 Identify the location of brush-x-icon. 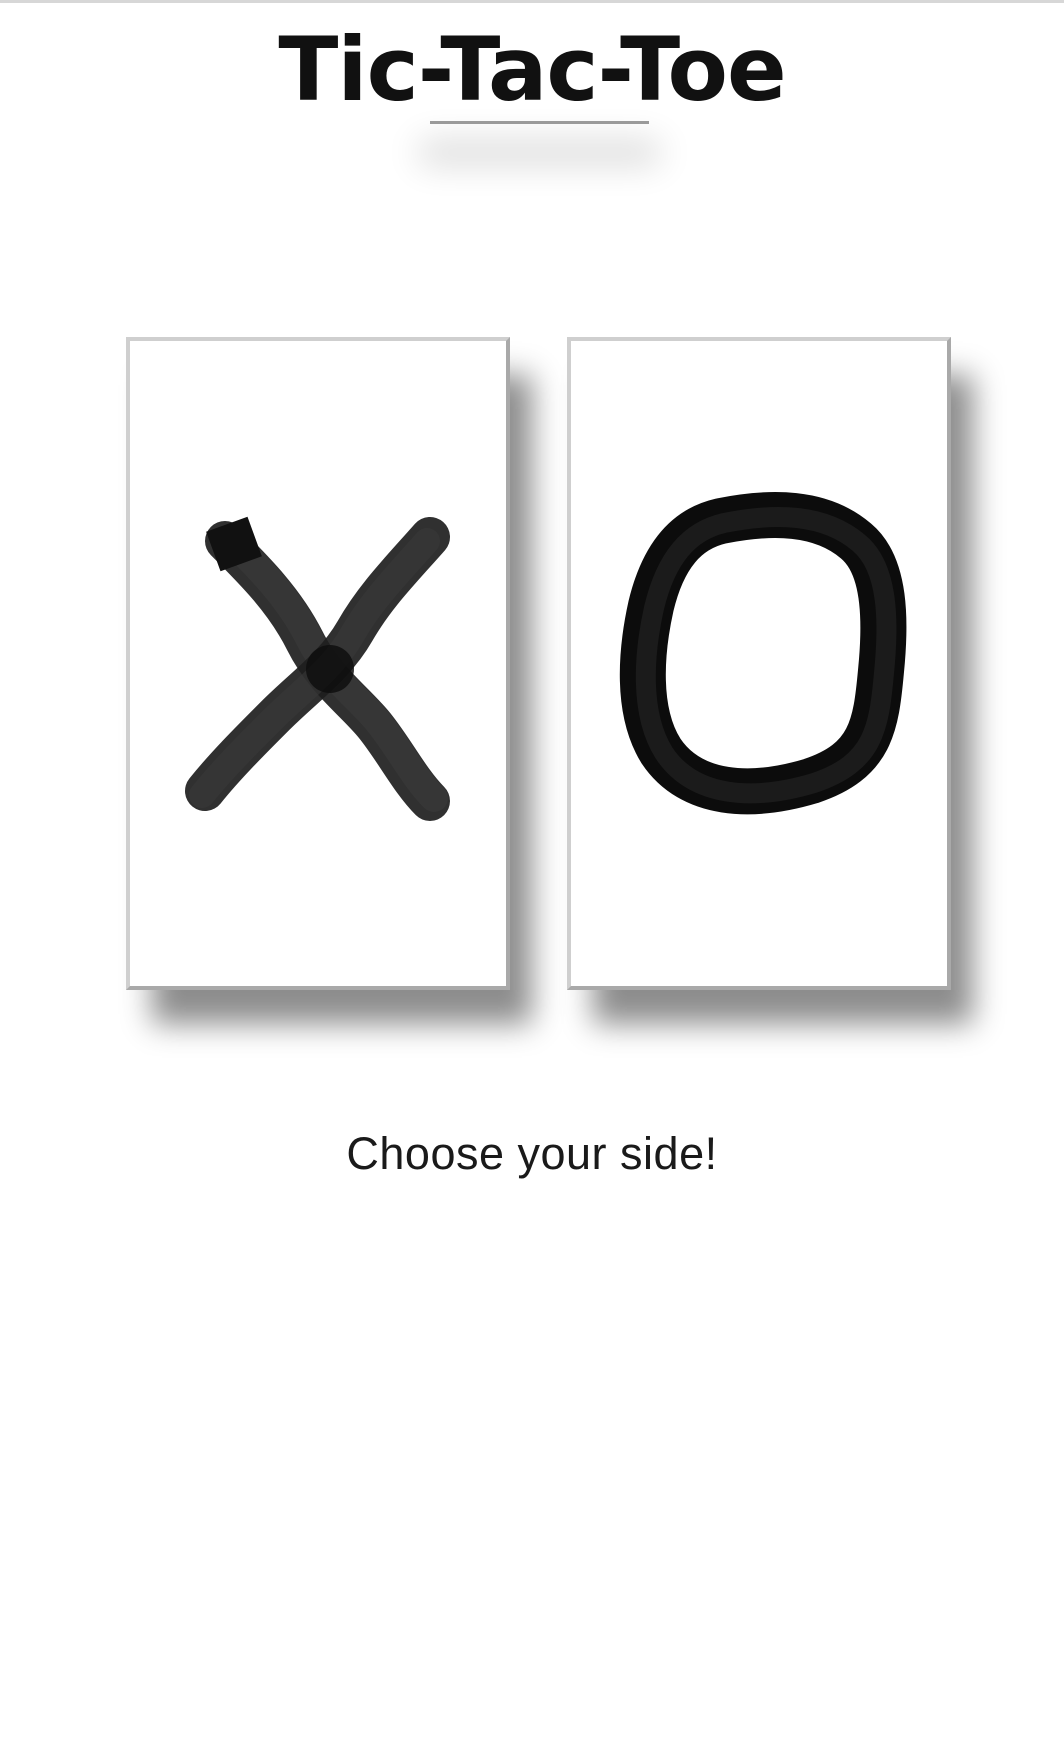
(317, 668).